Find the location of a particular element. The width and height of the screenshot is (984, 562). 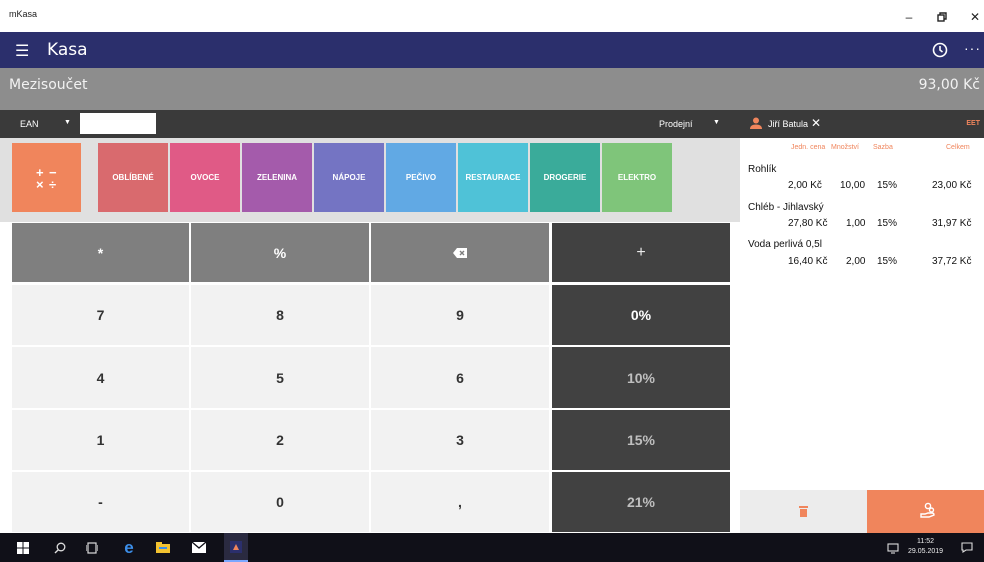

file-explorer-icon is located at coordinates (163, 547).